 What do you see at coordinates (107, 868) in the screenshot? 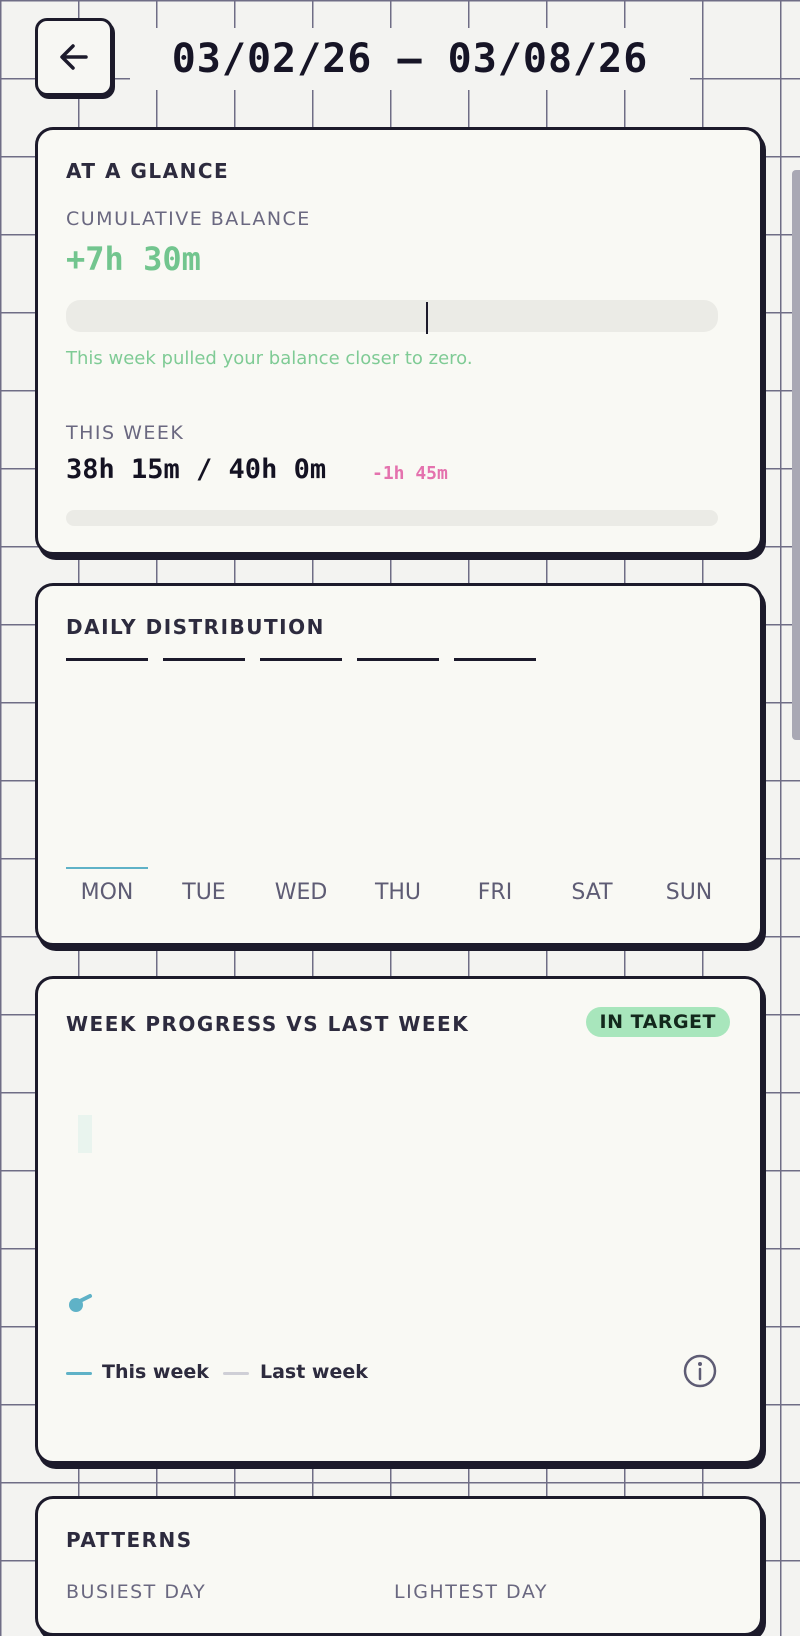
I see `mon-indicator-line` at bounding box center [107, 868].